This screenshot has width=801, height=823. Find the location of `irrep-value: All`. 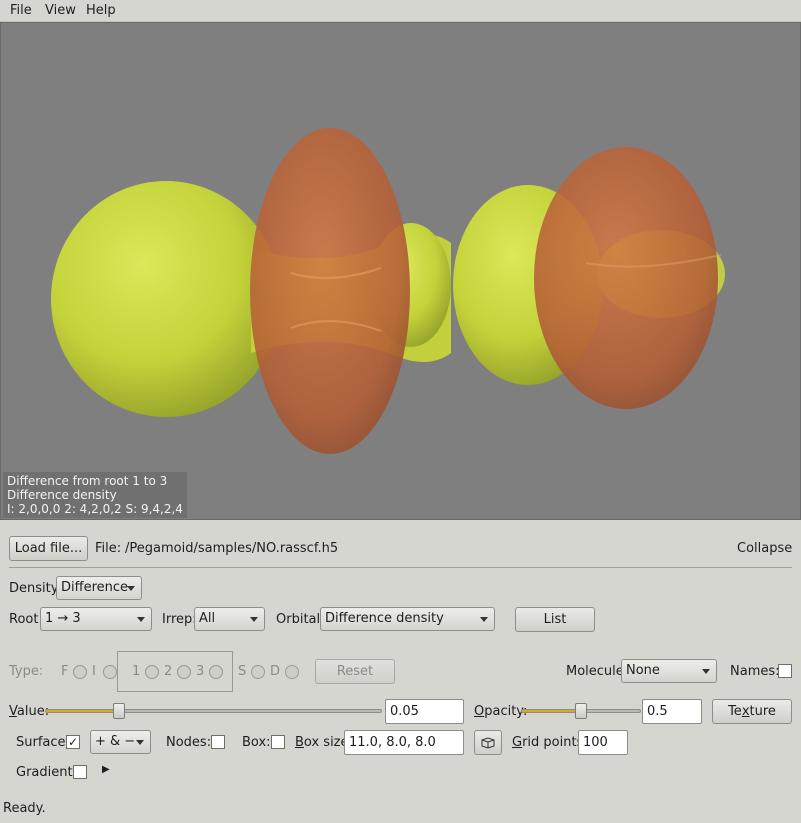

irrep-value: All is located at coordinates (207, 618).